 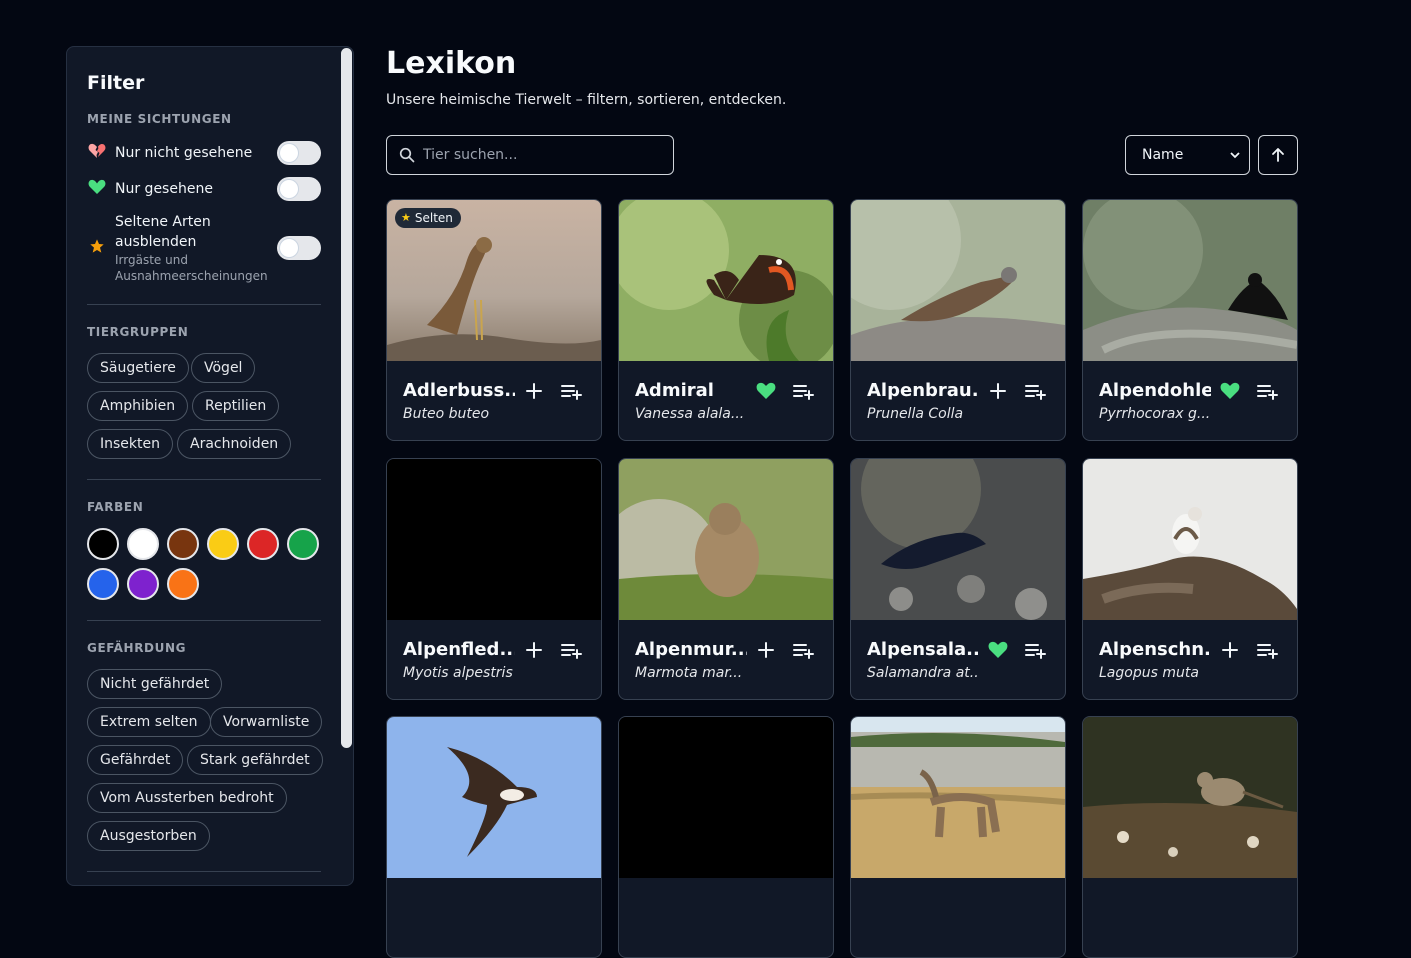 I want to click on sort-direction-button, so click(x=1278, y=155).